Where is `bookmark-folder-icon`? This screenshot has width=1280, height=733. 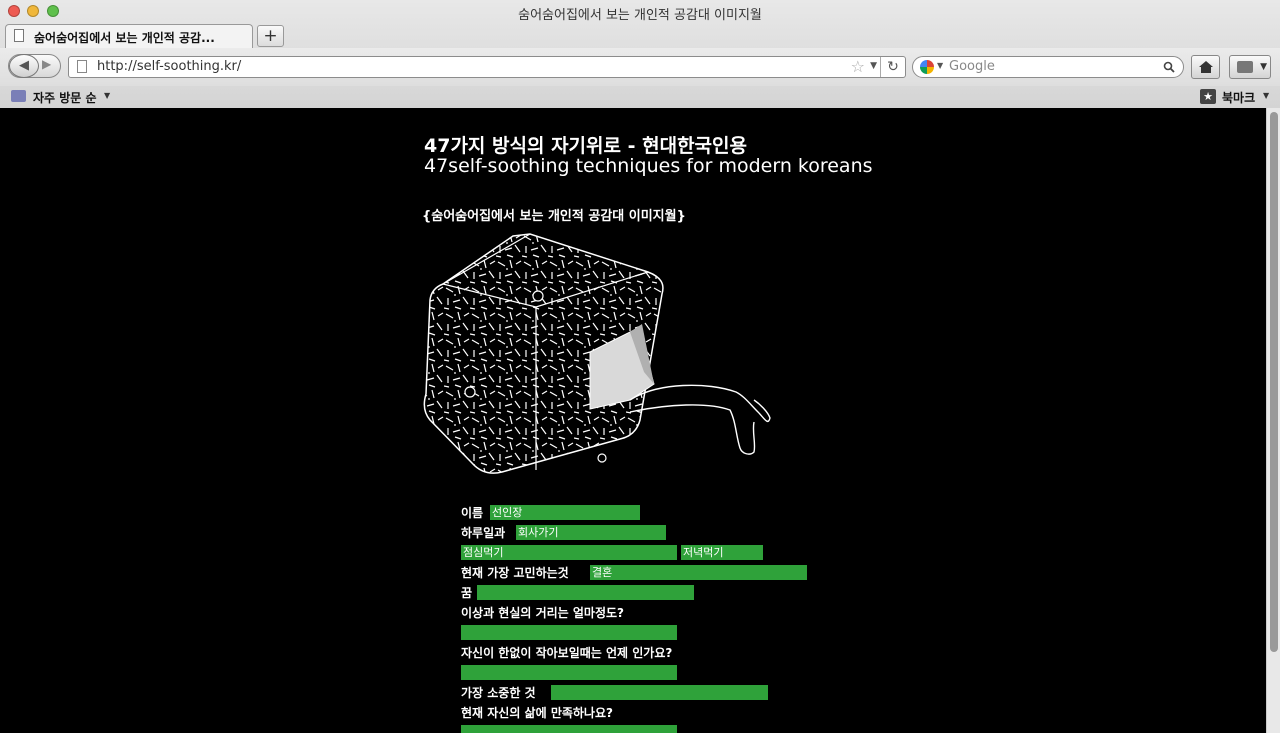
bookmark-folder-icon is located at coordinates (18, 96).